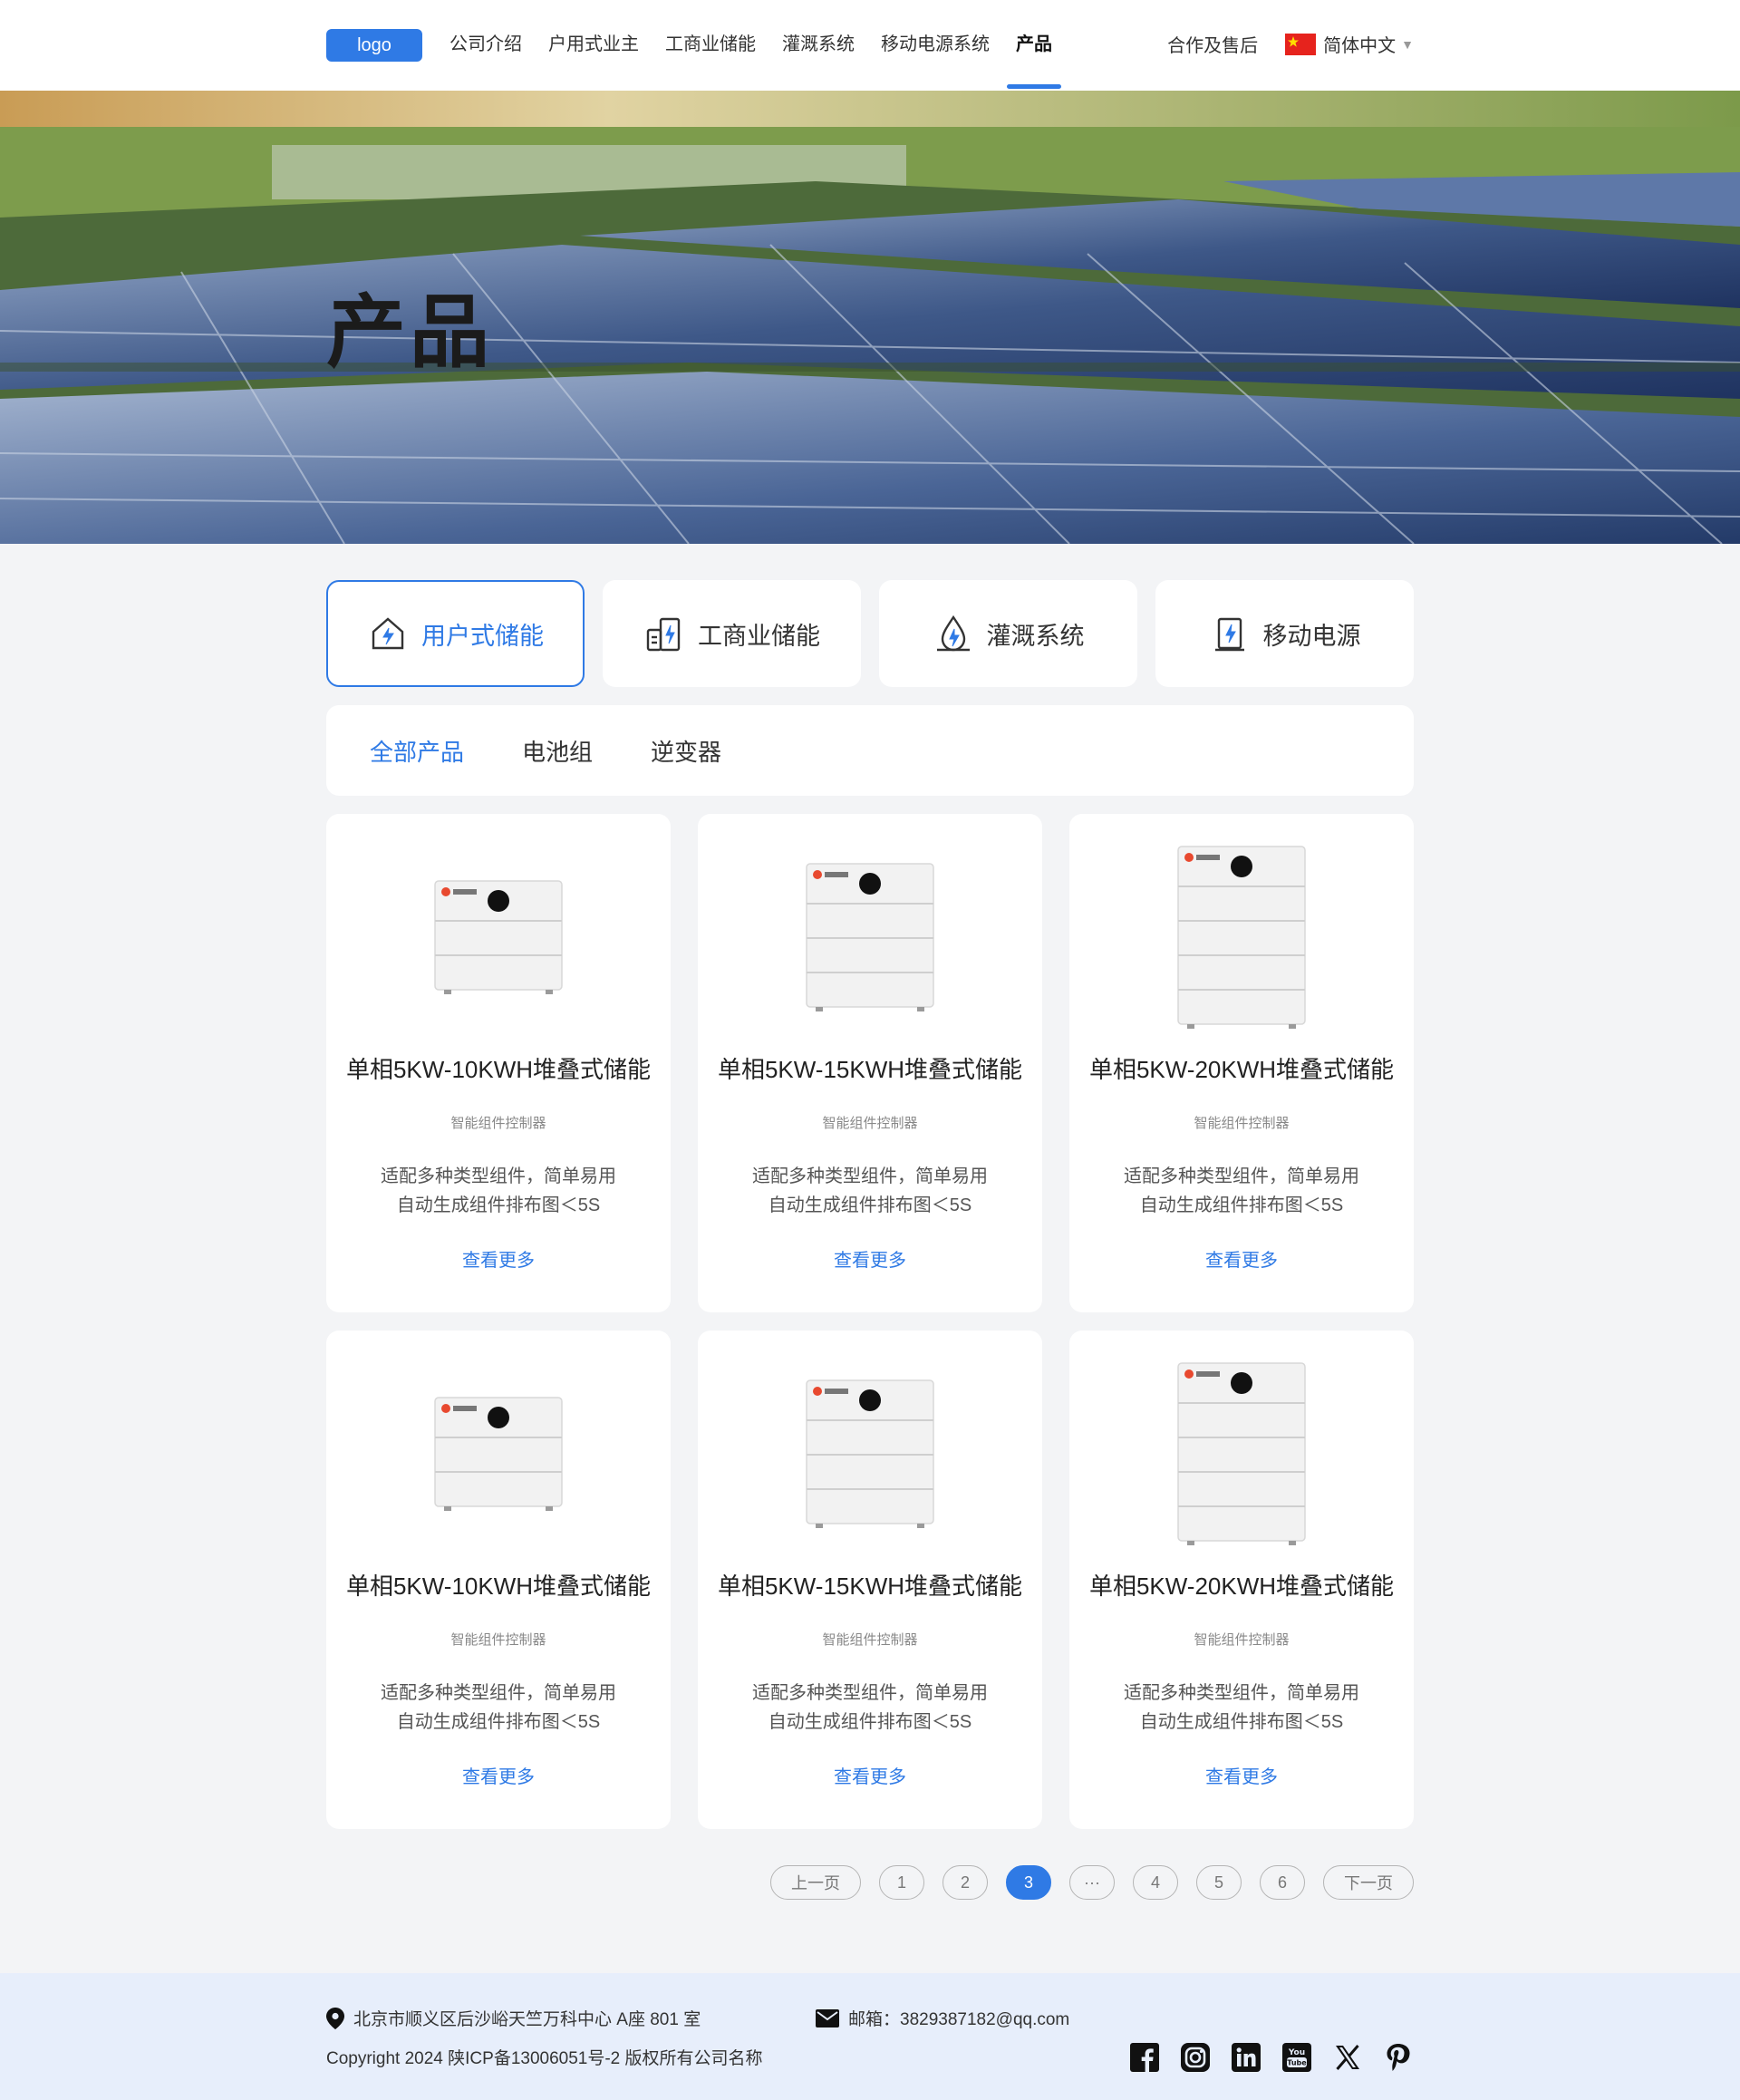 The height and width of the screenshot is (2100, 1740). I want to click on pinterest-icon, so click(1398, 2057).